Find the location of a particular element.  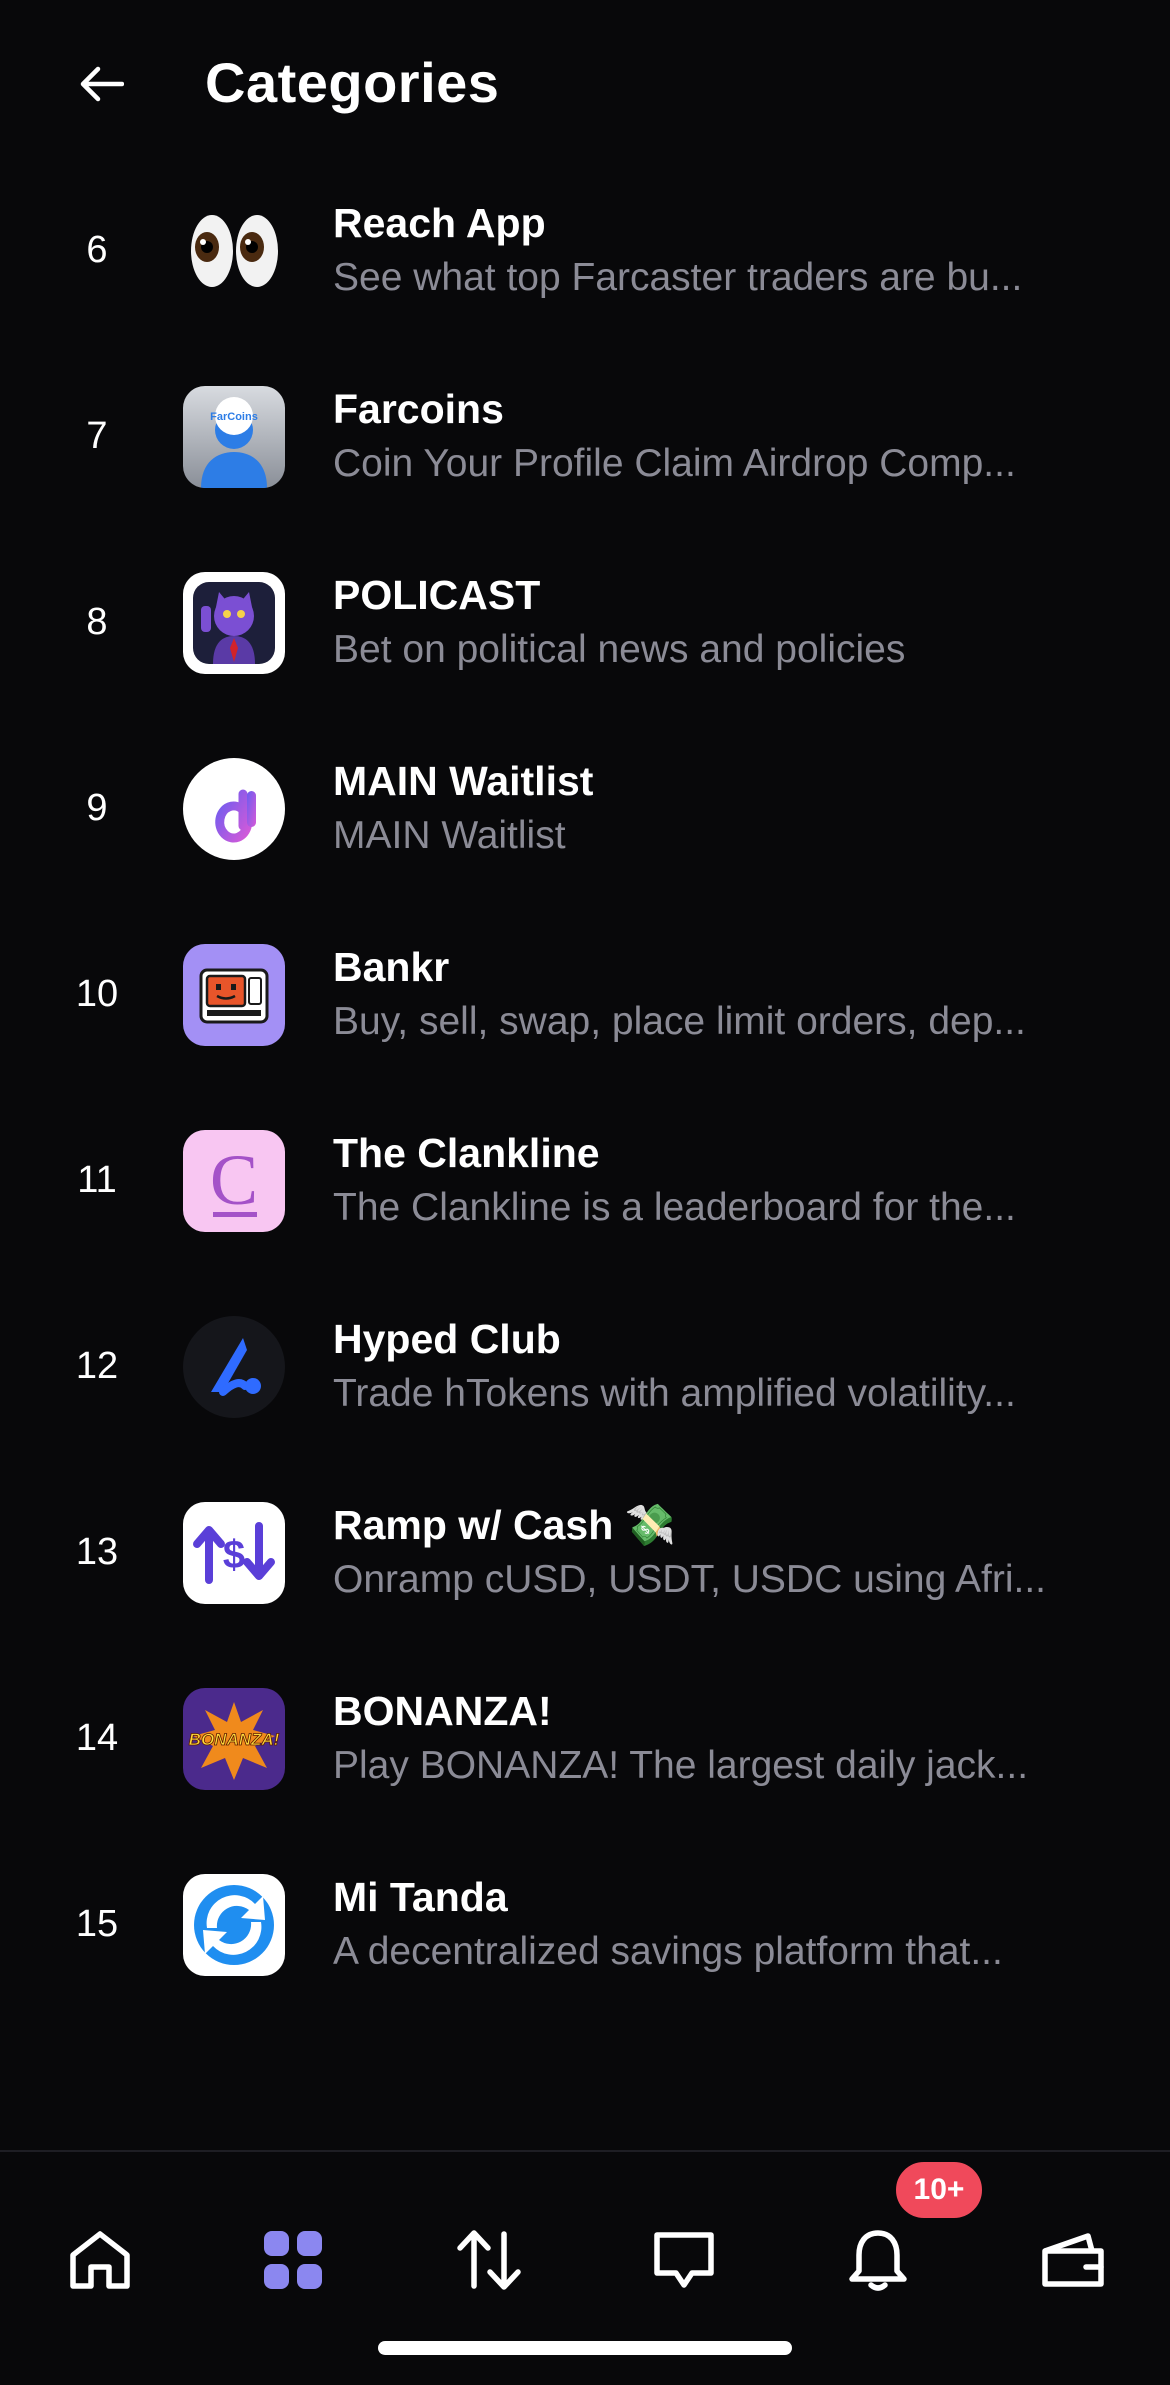

rank-number: 11 is located at coordinates (97, 1179).